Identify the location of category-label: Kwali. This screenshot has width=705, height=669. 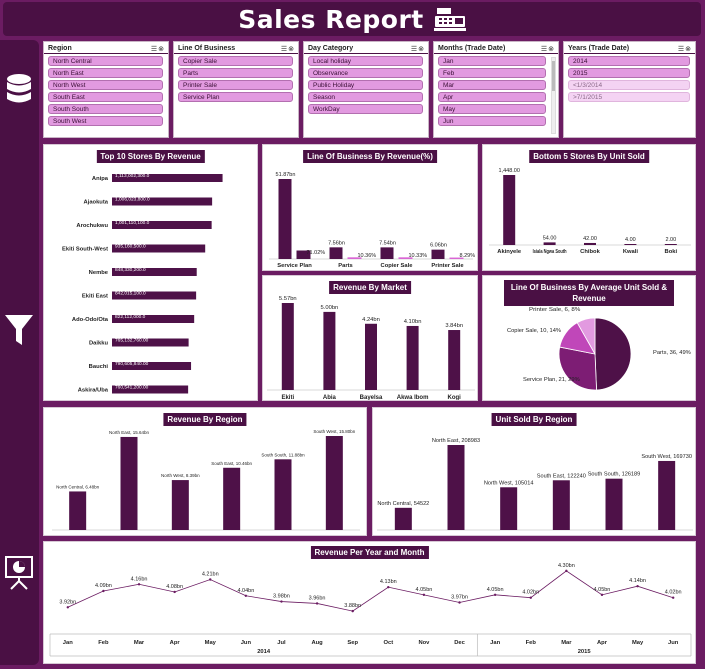
(631, 252).